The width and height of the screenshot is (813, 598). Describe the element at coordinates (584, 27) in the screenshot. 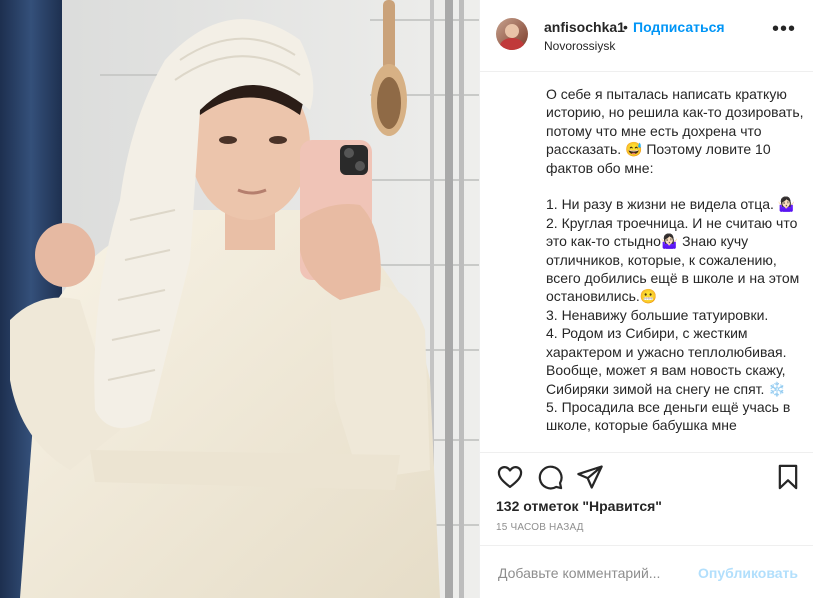

I see `username-link: anfisochka1` at that location.